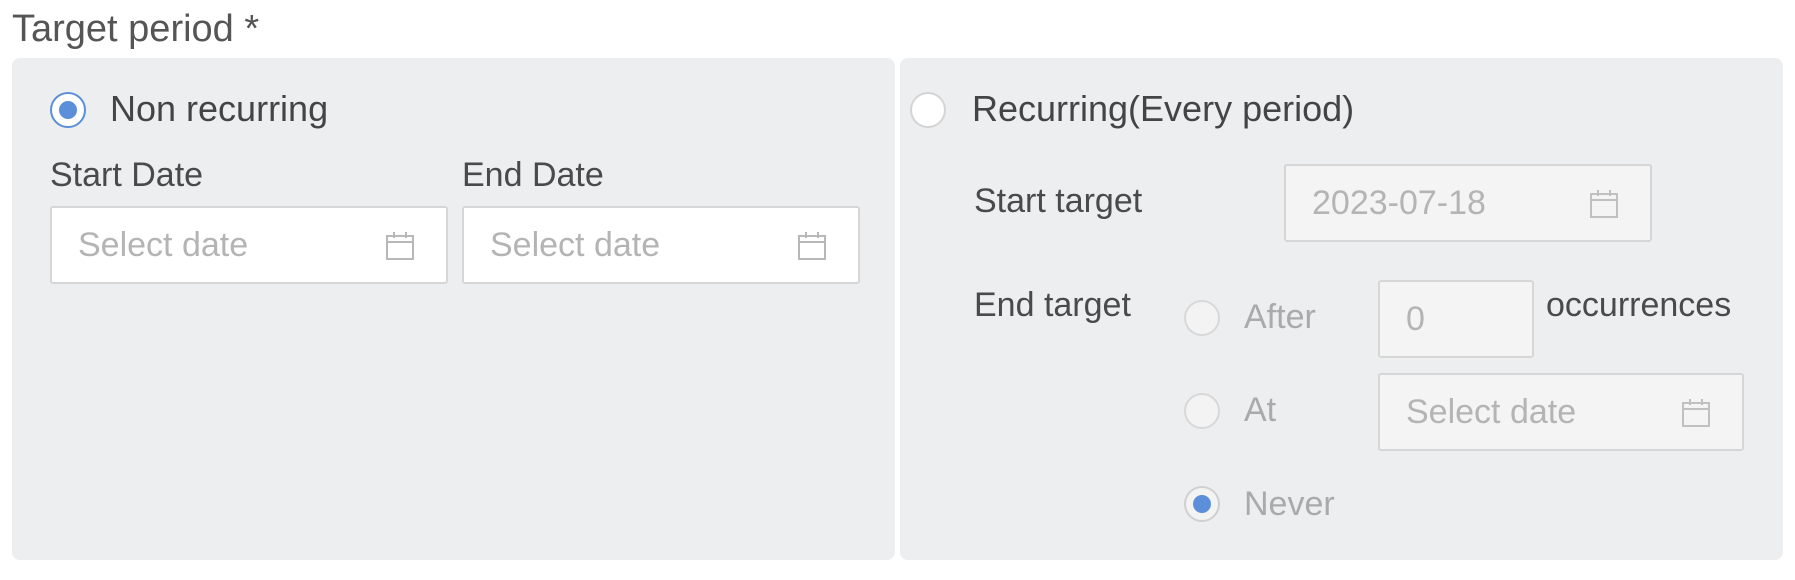 The width and height of the screenshot is (1795, 580). What do you see at coordinates (1491, 412) in the screenshot?
I see `end-at-placeholder: Select date` at bounding box center [1491, 412].